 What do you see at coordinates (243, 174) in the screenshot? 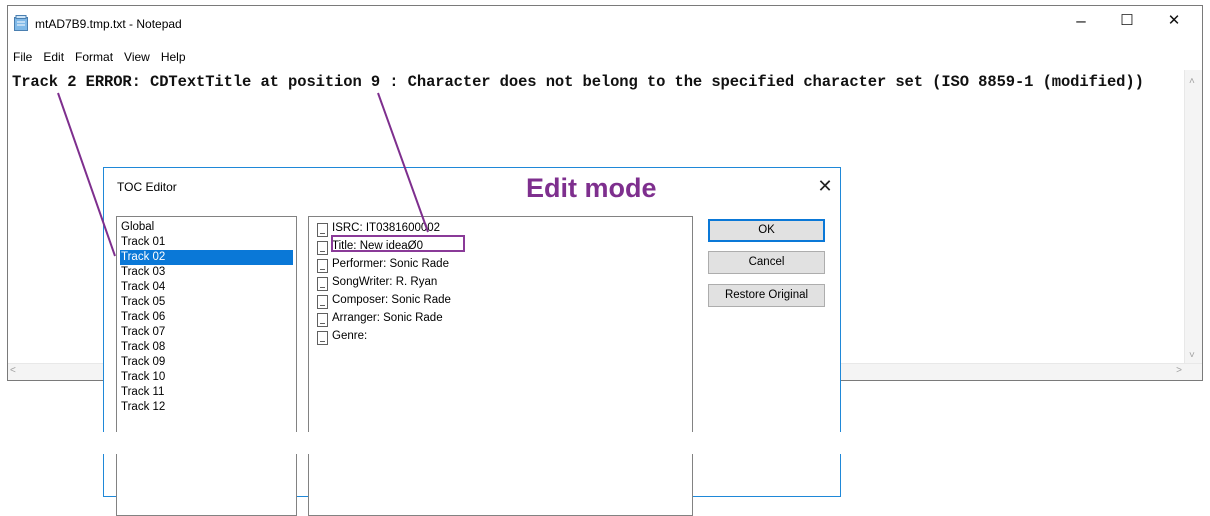
I see `annotation-lines` at bounding box center [243, 174].